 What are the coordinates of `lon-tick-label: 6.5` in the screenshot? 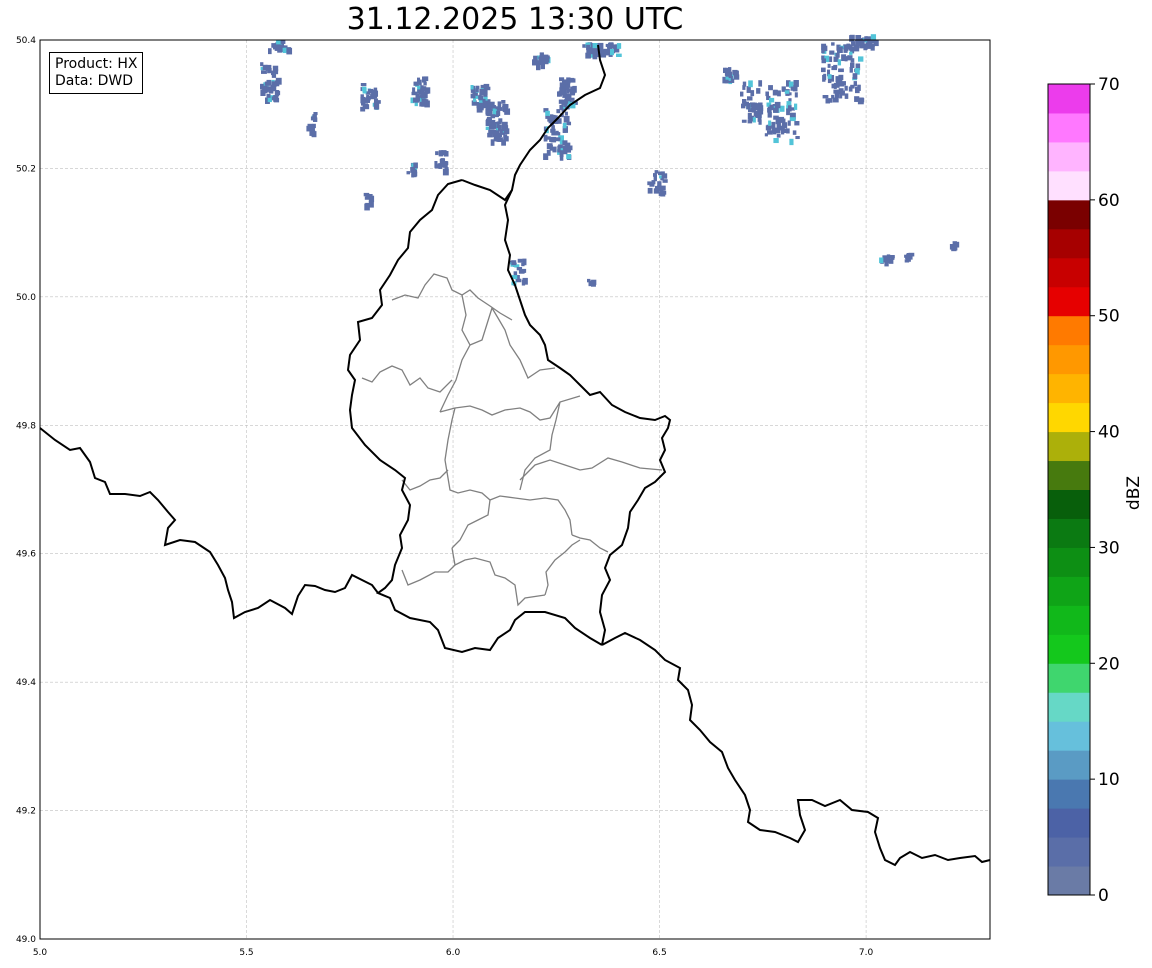 It's located at (659, 953).